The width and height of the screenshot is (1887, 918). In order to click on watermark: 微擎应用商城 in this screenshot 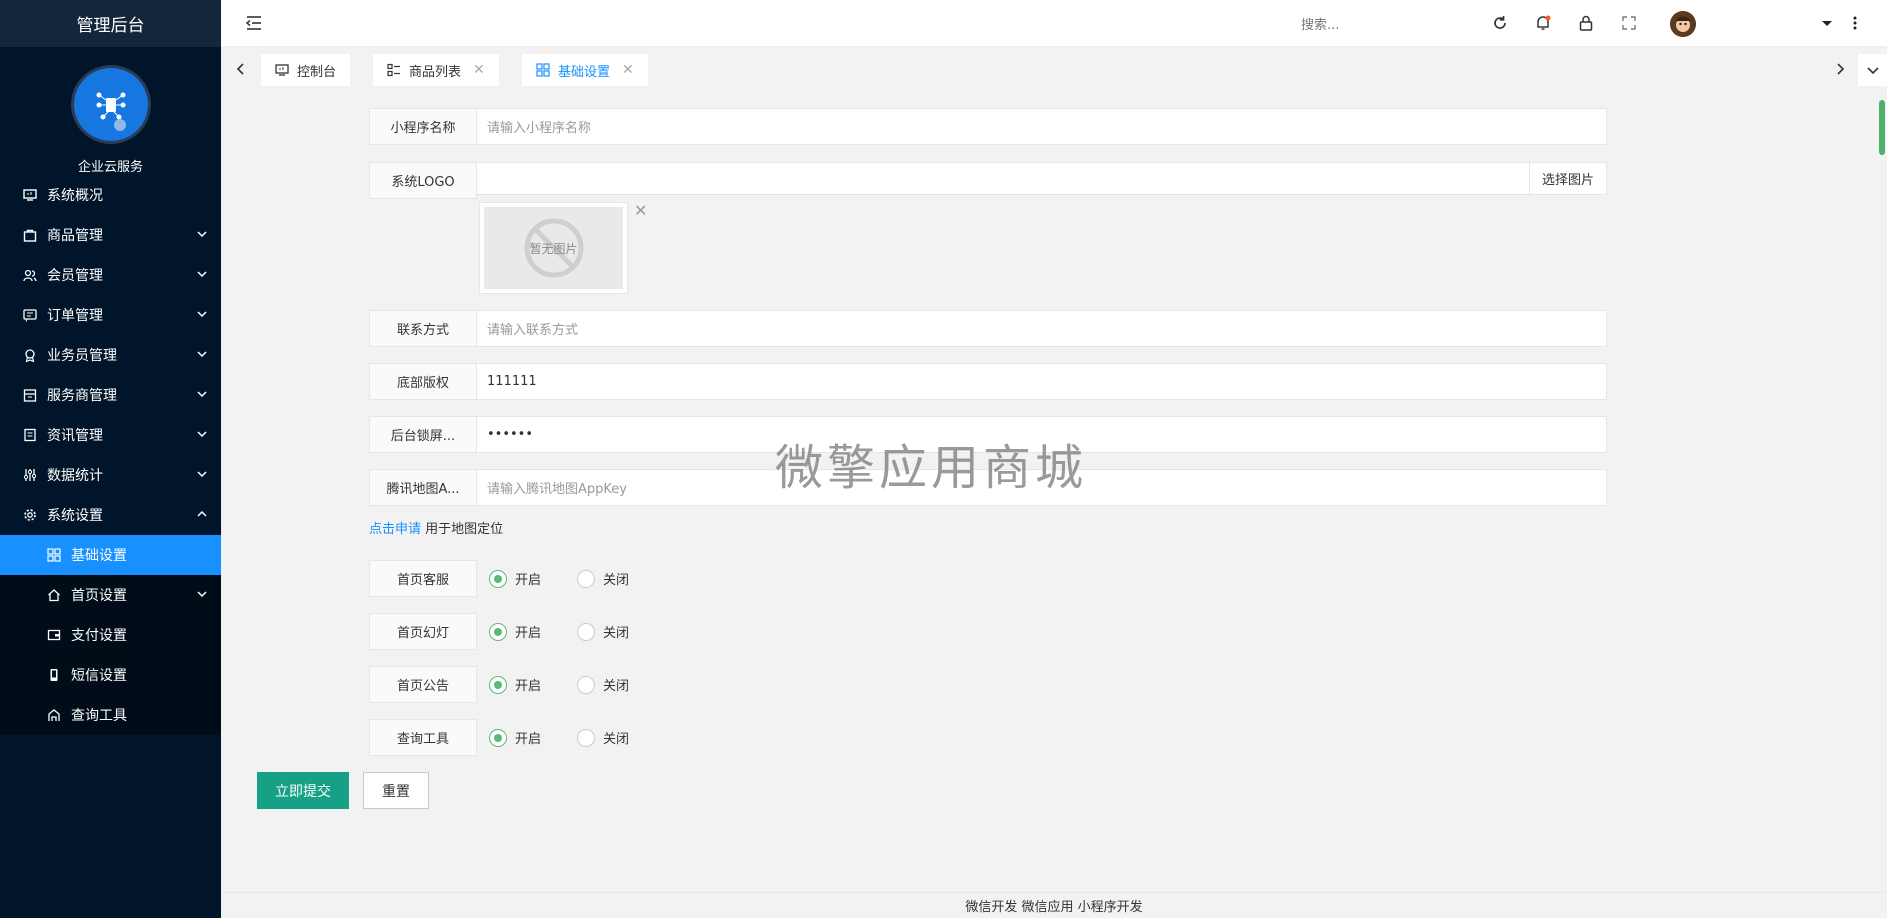, I will do `click(931, 468)`.